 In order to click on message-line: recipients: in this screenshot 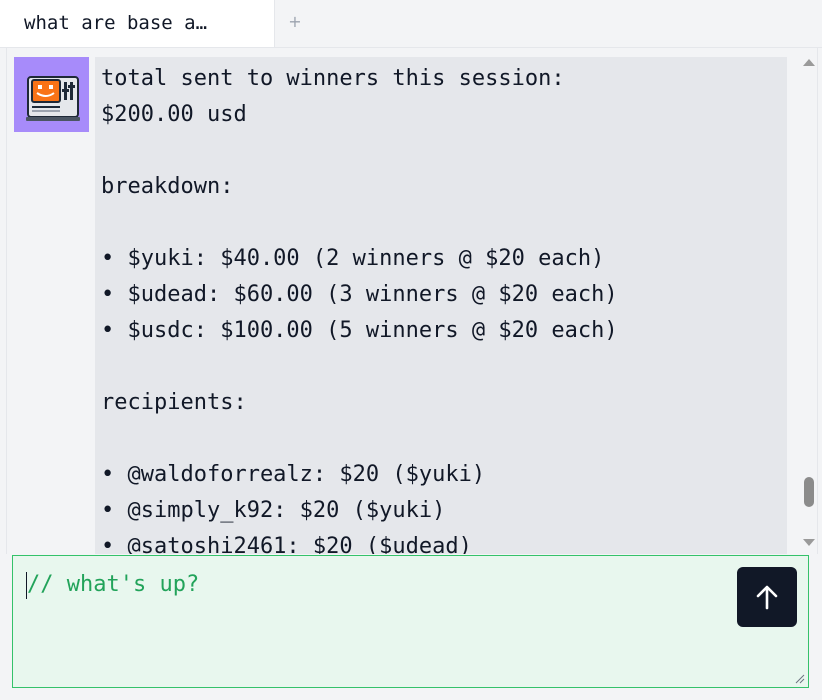, I will do `click(174, 402)`.